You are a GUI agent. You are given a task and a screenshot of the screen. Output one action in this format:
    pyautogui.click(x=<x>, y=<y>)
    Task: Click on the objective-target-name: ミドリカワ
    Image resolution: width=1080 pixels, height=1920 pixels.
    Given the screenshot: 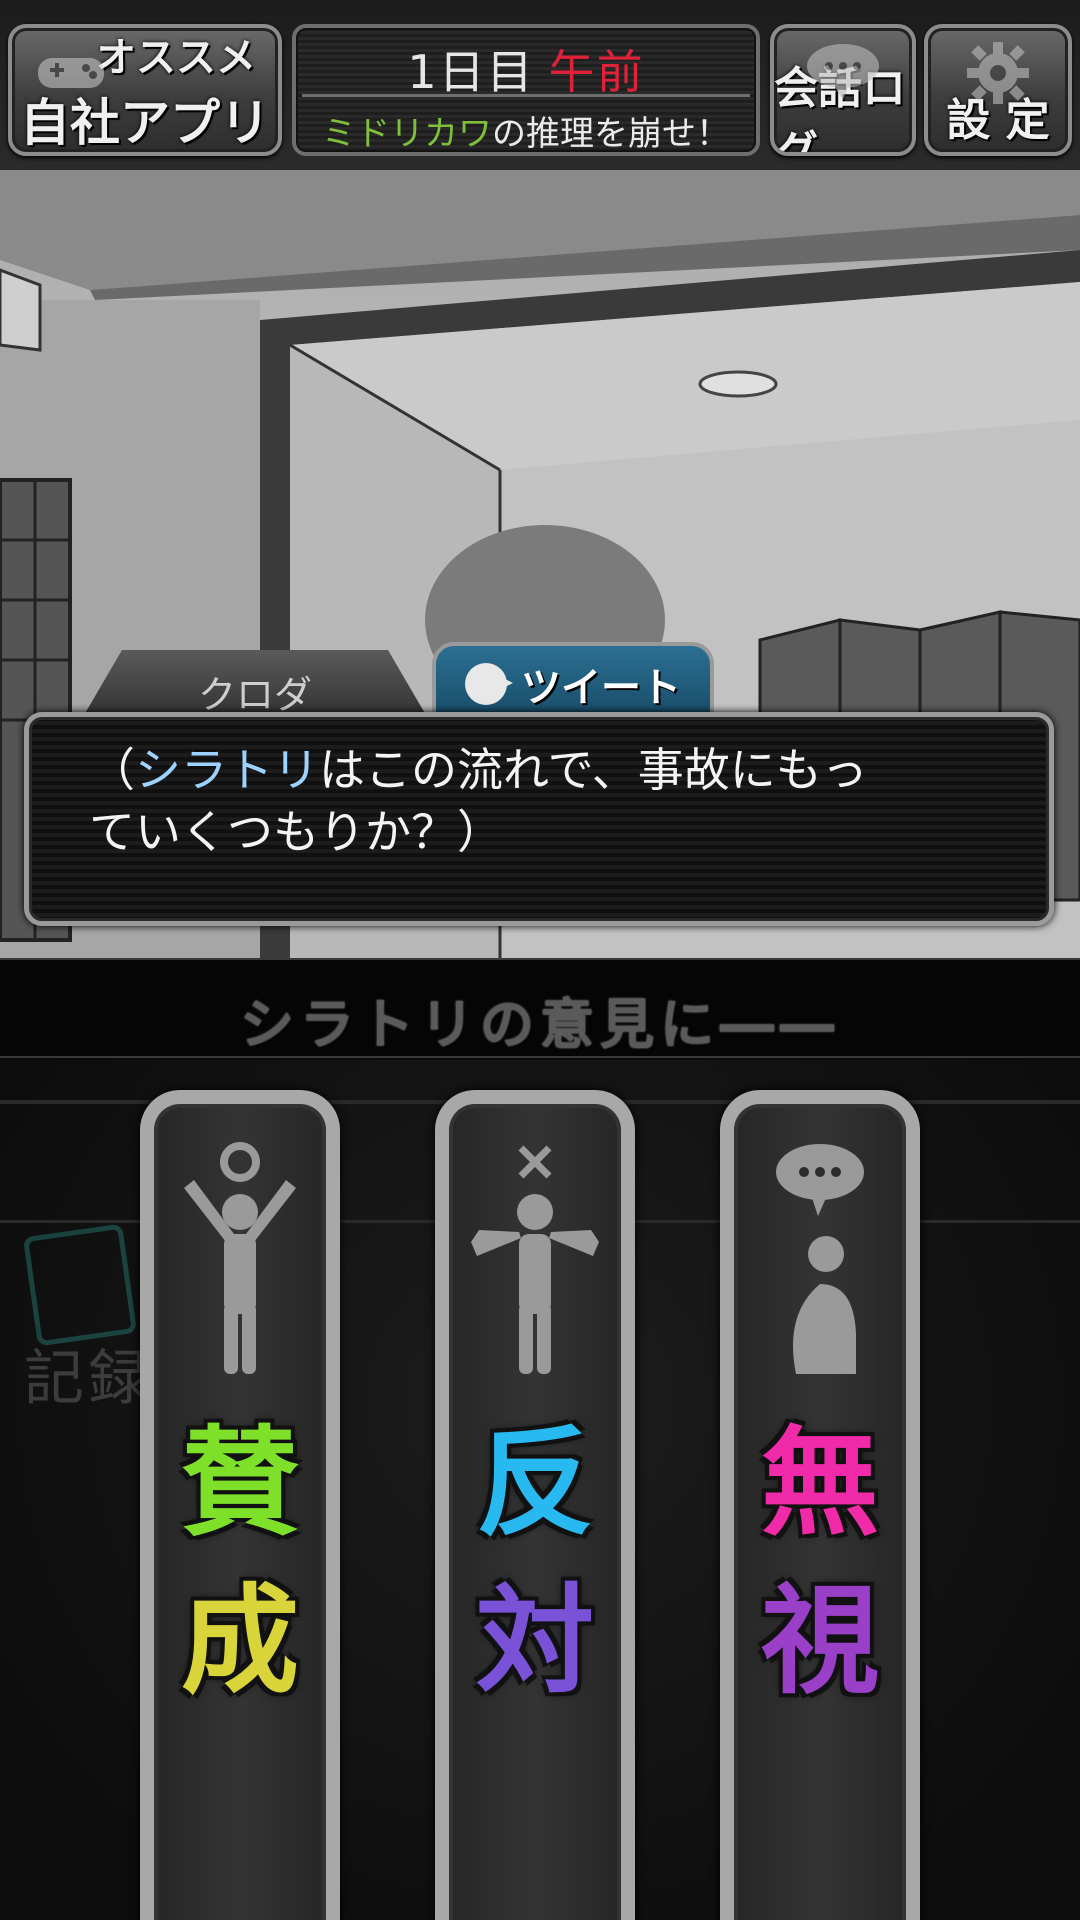 What is the action you would take?
    pyautogui.click(x=407, y=134)
    